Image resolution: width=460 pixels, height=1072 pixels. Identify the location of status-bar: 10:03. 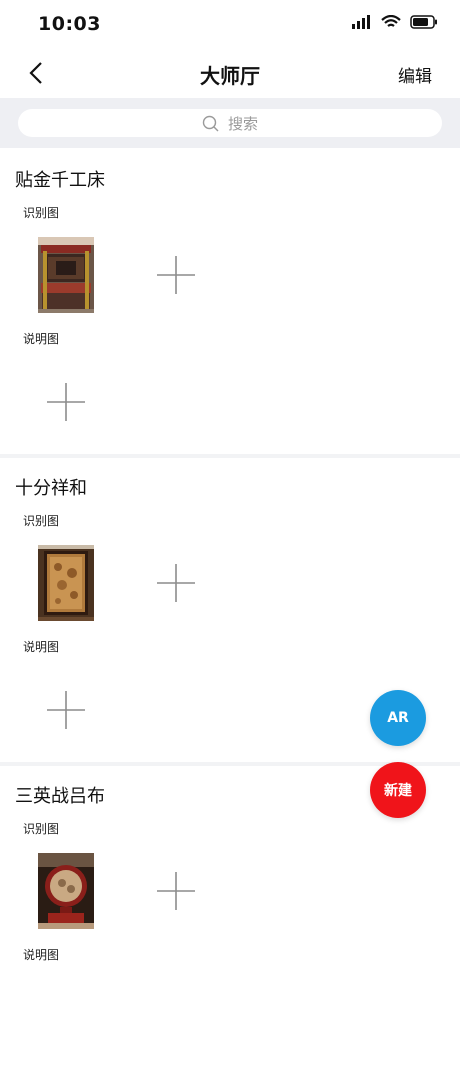
(230, 24).